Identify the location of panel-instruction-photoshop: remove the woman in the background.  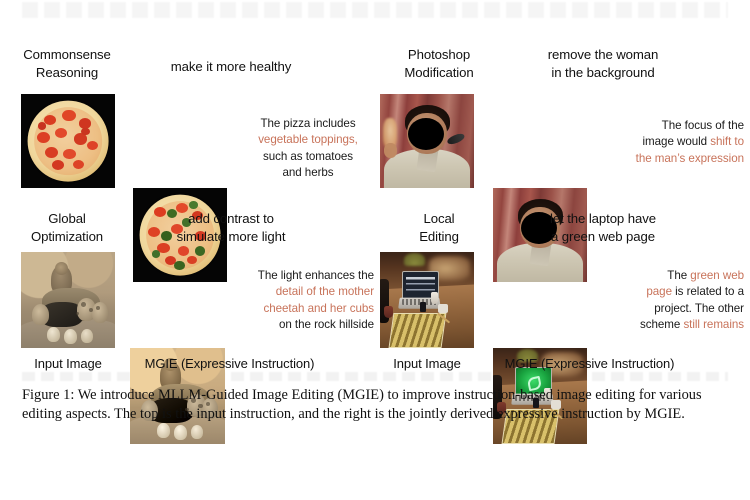
(603, 64).